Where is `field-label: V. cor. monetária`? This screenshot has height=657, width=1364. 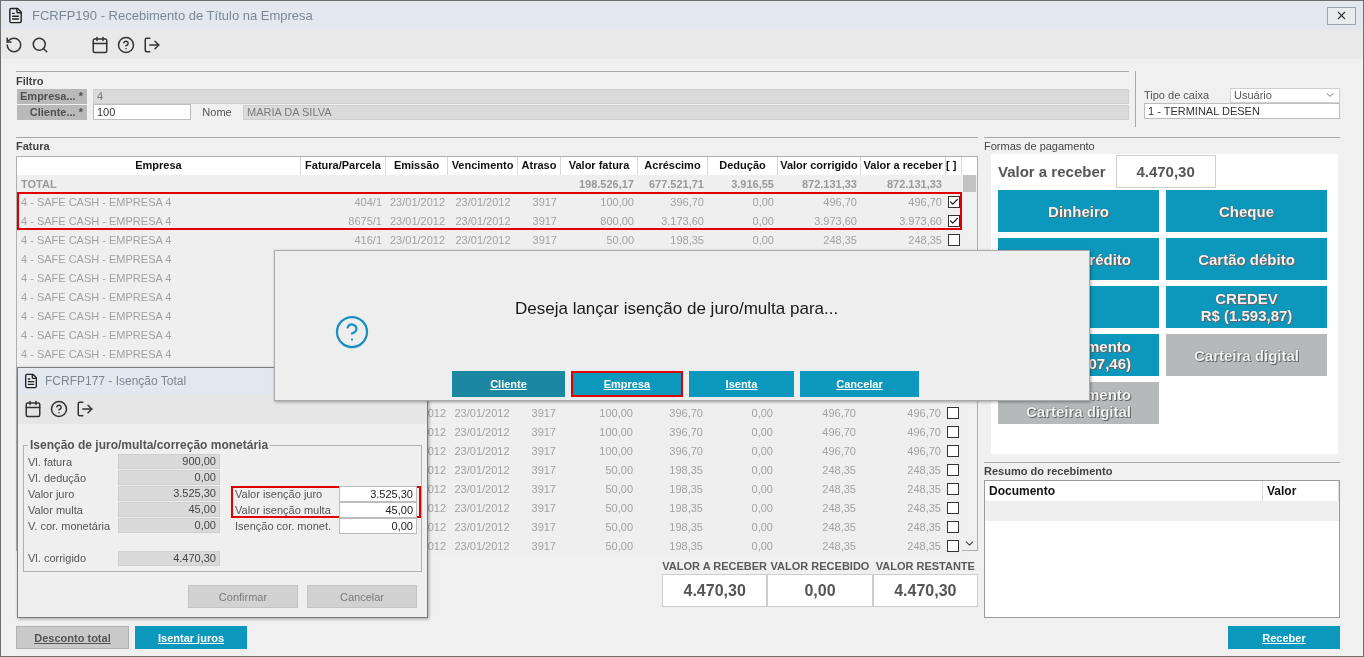
field-label: V. cor. monetária is located at coordinates (70, 526).